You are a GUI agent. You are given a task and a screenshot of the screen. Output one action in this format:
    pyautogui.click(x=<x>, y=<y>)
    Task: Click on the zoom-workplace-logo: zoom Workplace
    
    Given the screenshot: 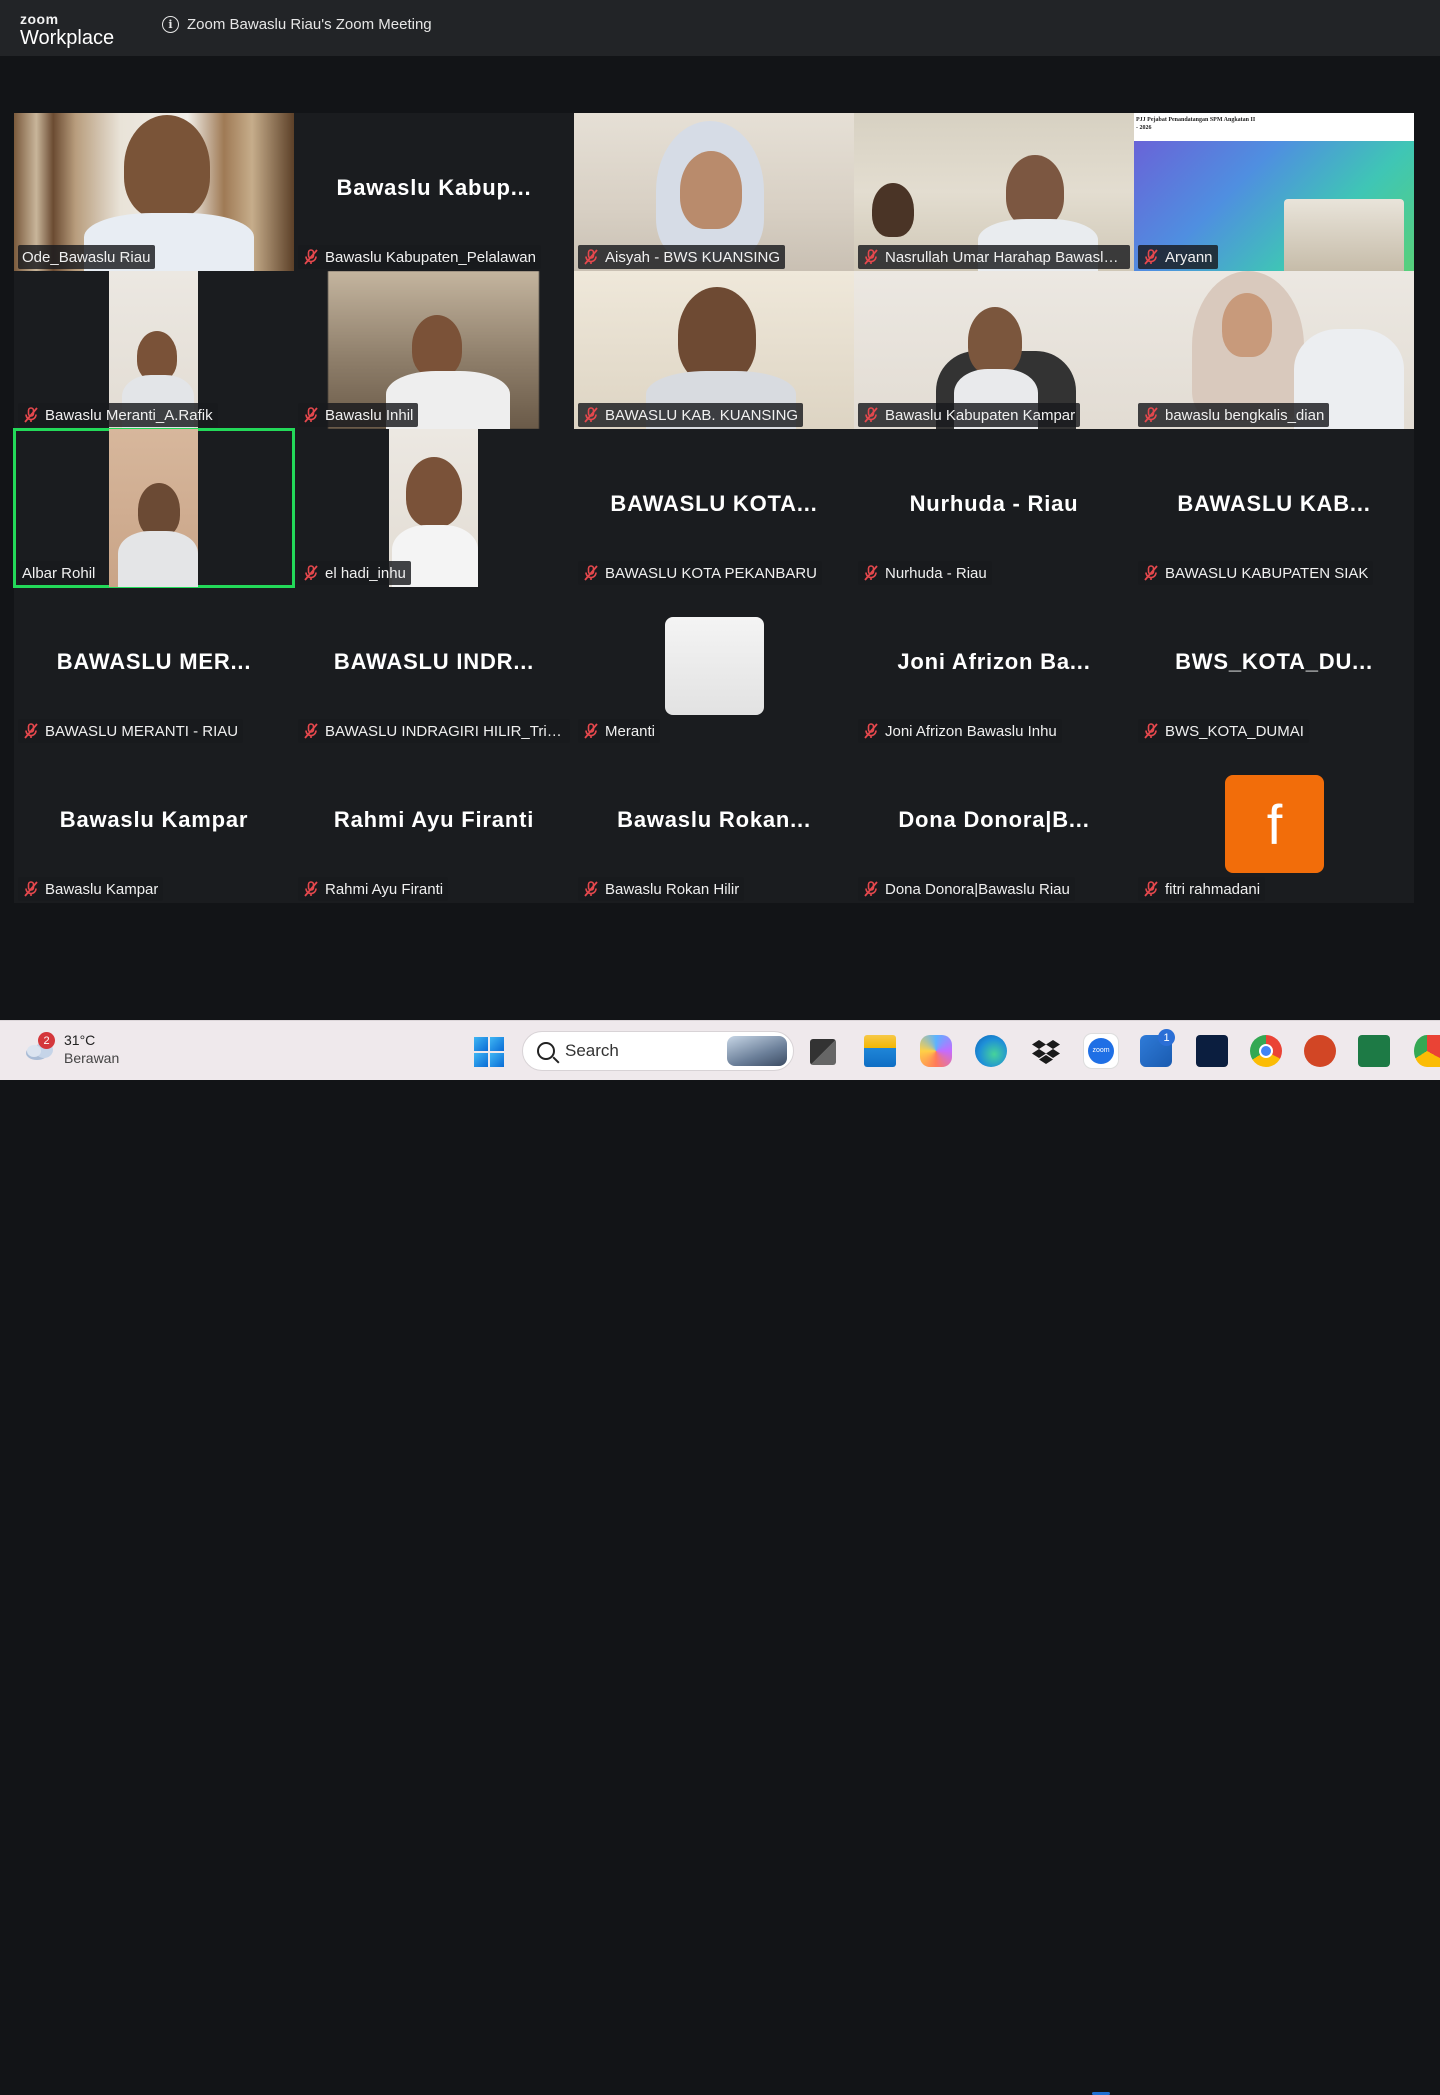 What is the action you would take?
    pyautogui.click(x=67, y=30)
    